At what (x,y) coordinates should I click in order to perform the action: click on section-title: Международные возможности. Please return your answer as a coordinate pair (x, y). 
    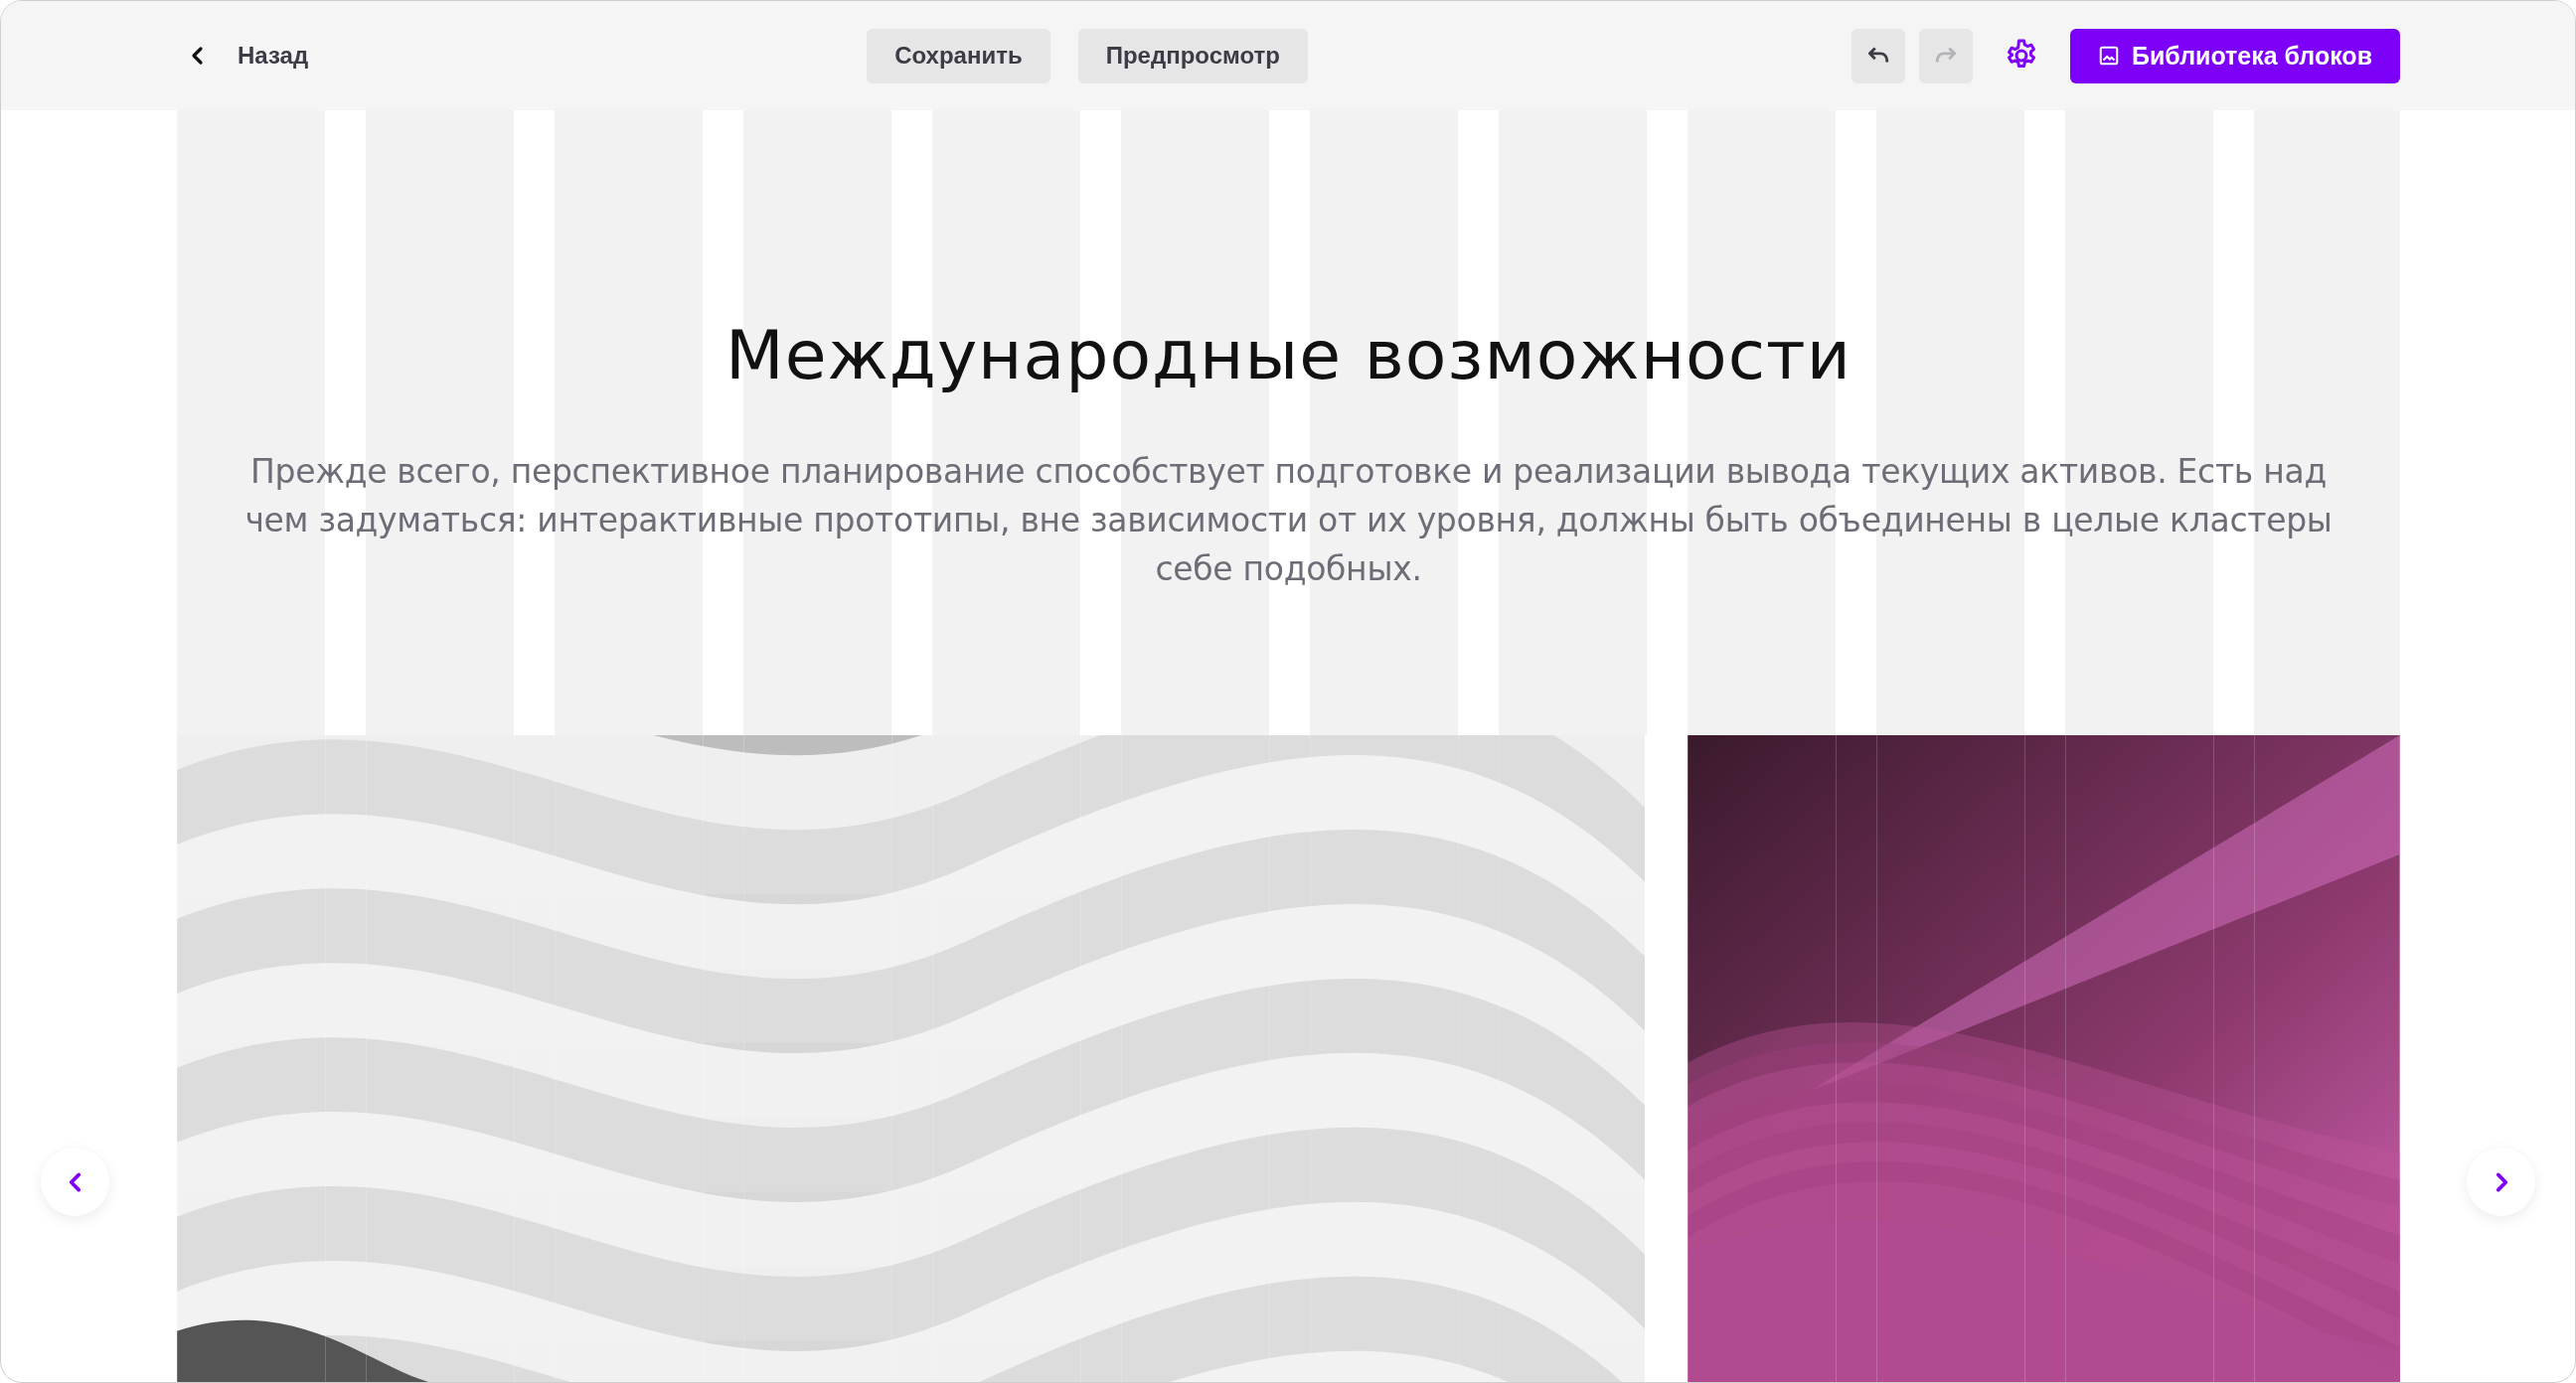
    Looking at the image, I should click on (1288, 355).